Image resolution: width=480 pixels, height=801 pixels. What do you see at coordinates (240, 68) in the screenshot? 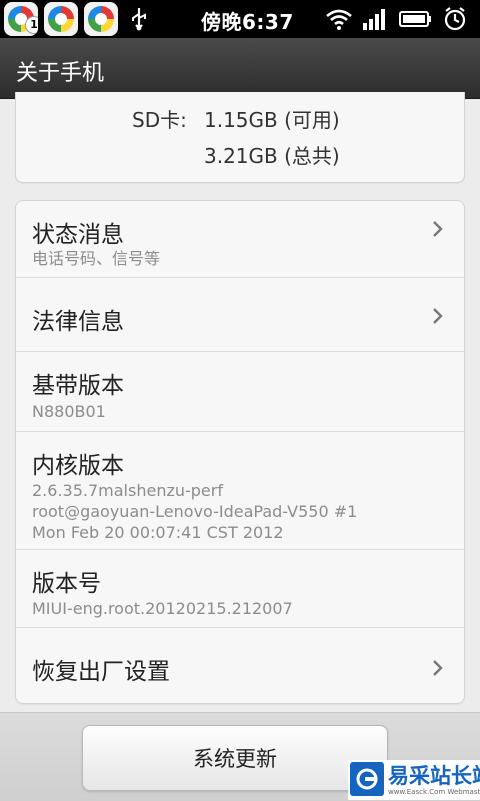
I see `title-bar: 关于手机` at bounding box center [240, 68].